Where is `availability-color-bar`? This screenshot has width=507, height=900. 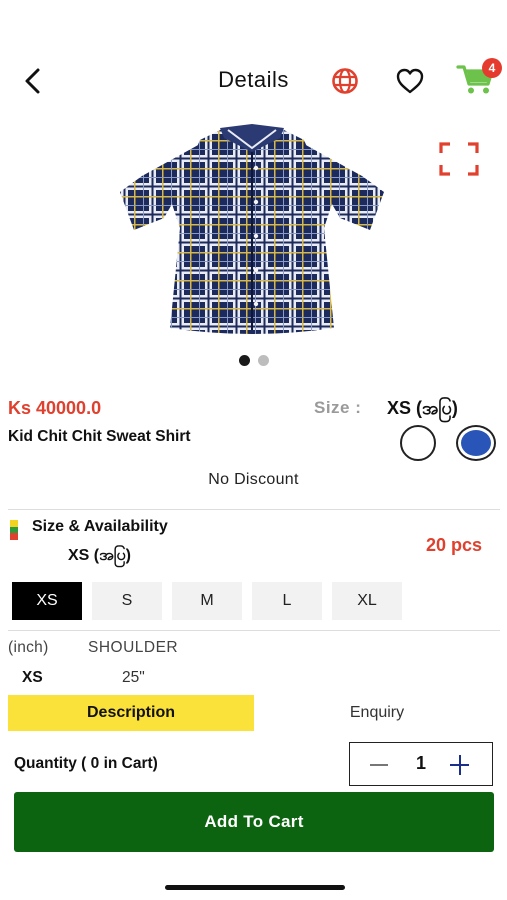 availability-color-bar is located at coordinates (14, 530).